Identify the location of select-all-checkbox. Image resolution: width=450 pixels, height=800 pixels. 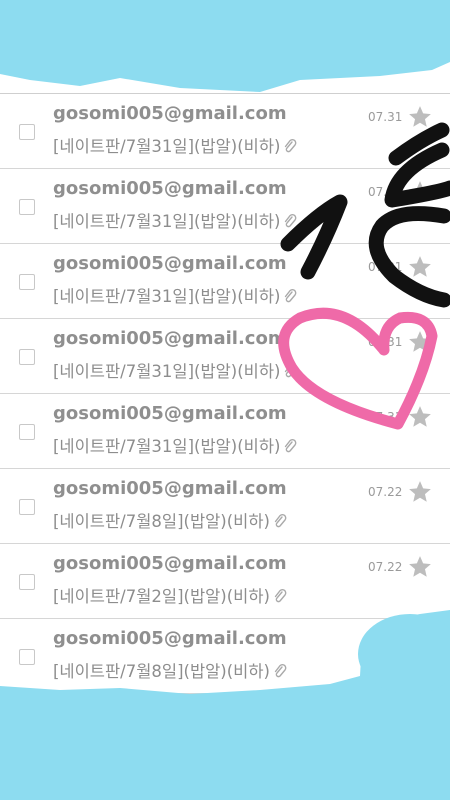
(27, 64).